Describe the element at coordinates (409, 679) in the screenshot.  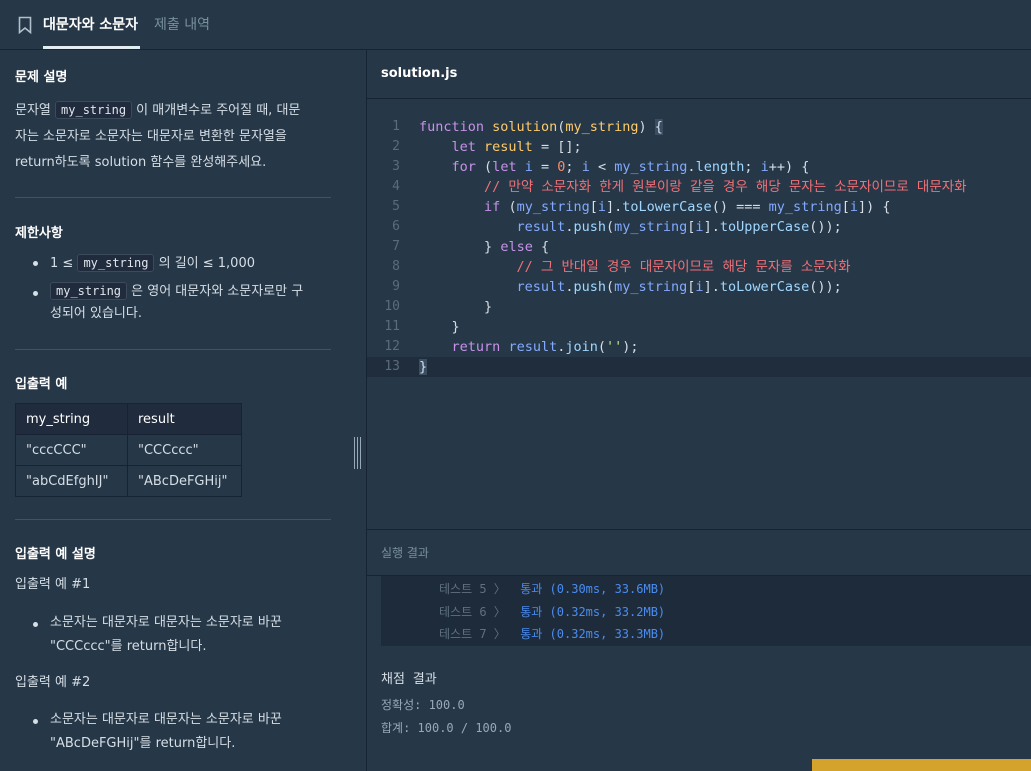
I see `grade-title: 채점 결과` at that location.